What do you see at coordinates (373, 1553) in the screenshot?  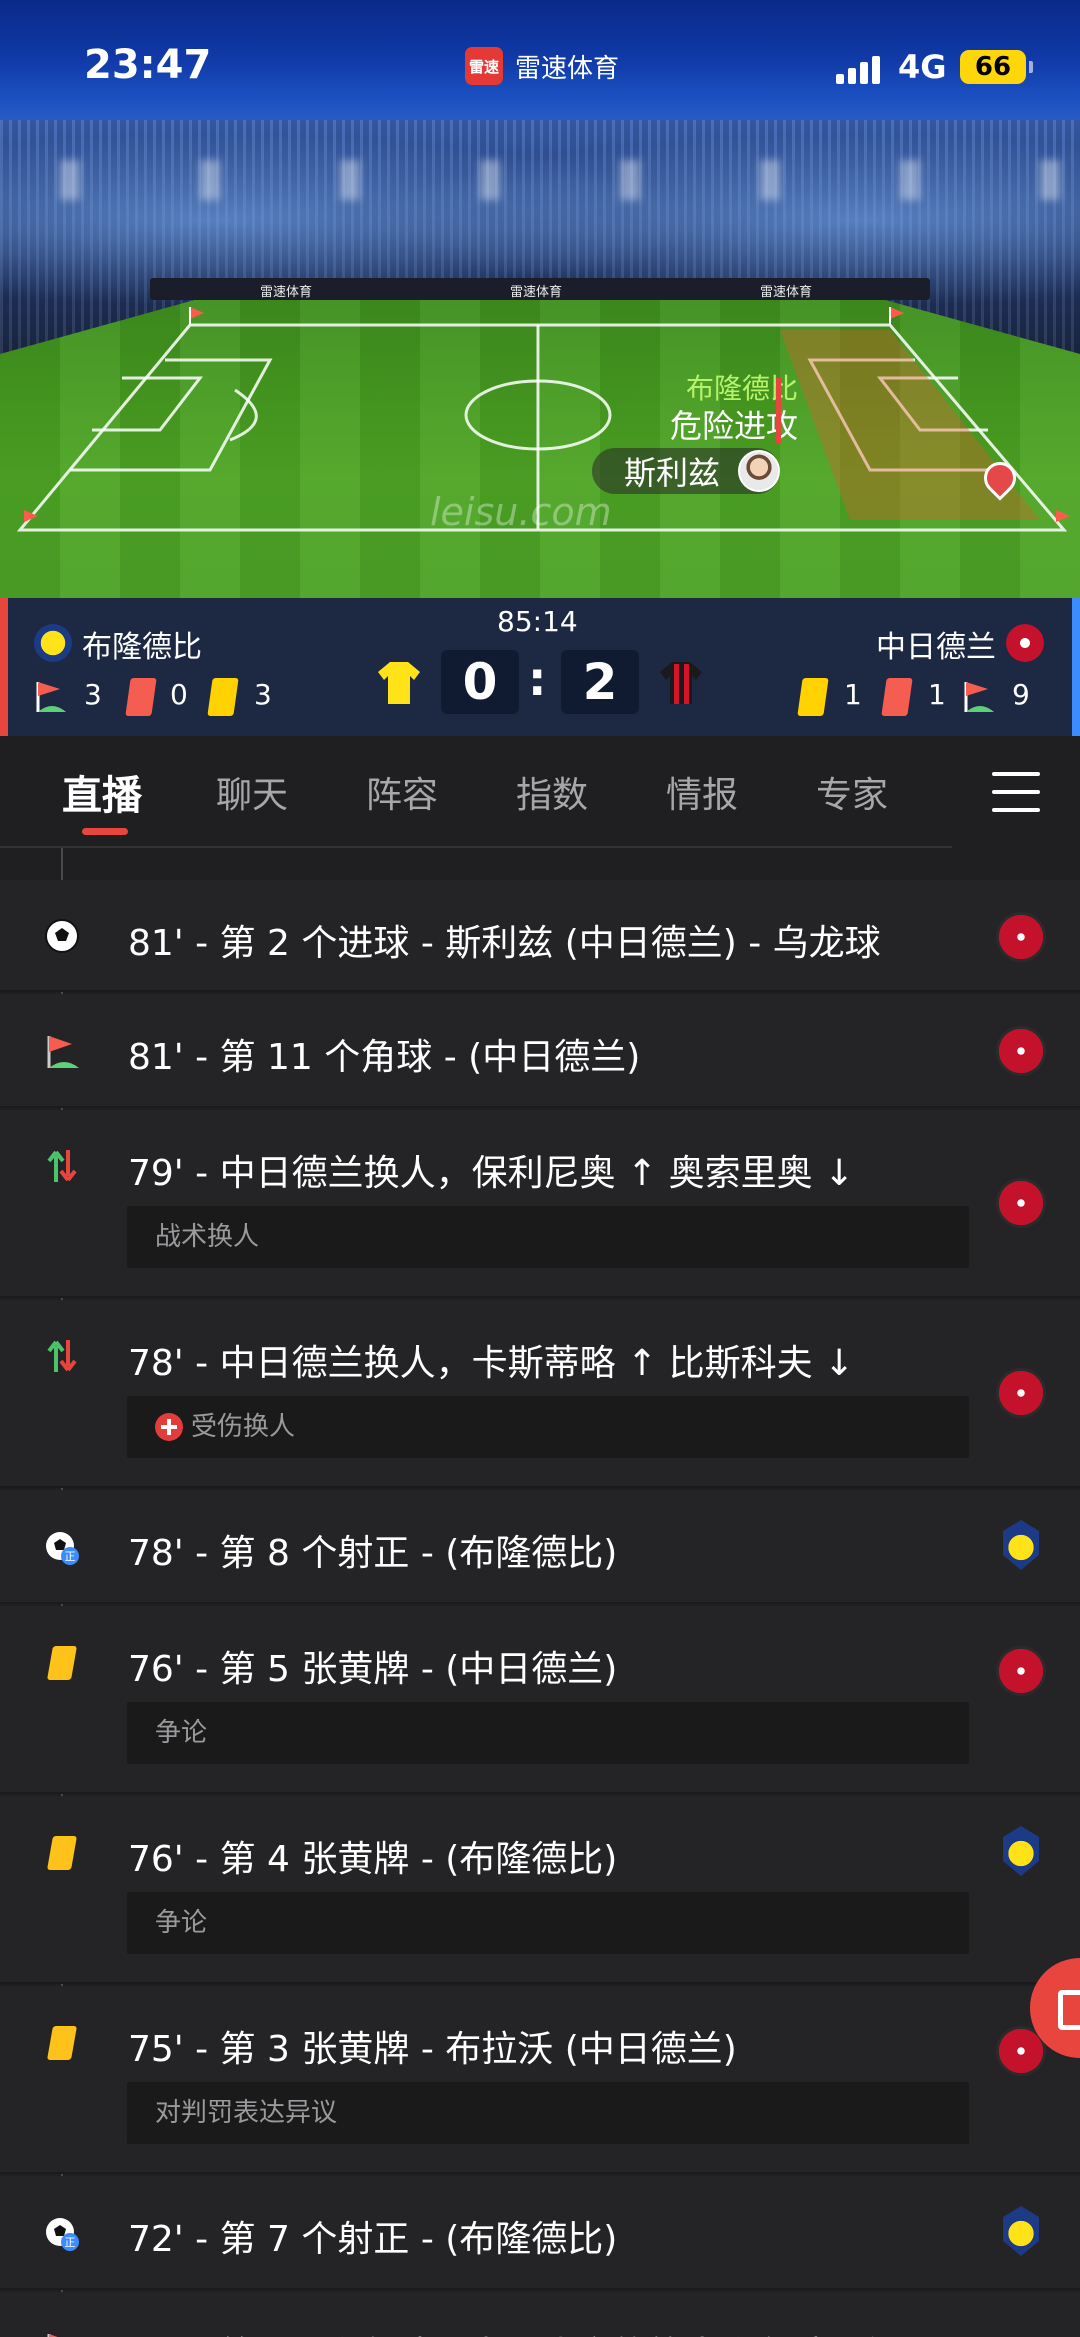 I see `event-text: 78' - 第 8 个射正 - (布隆德比)` at bounding box center [373, 1553].